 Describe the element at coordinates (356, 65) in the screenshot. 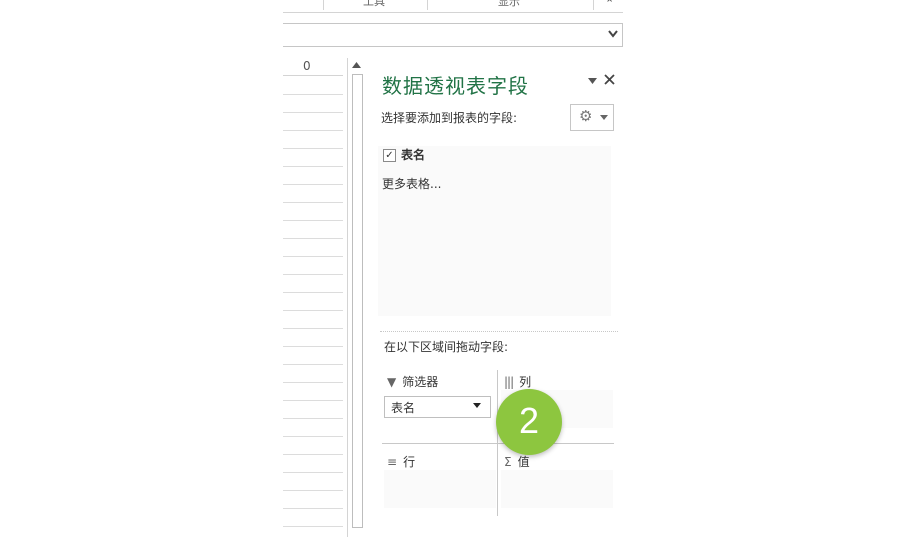

I see `scroll-up-icon` at that location.